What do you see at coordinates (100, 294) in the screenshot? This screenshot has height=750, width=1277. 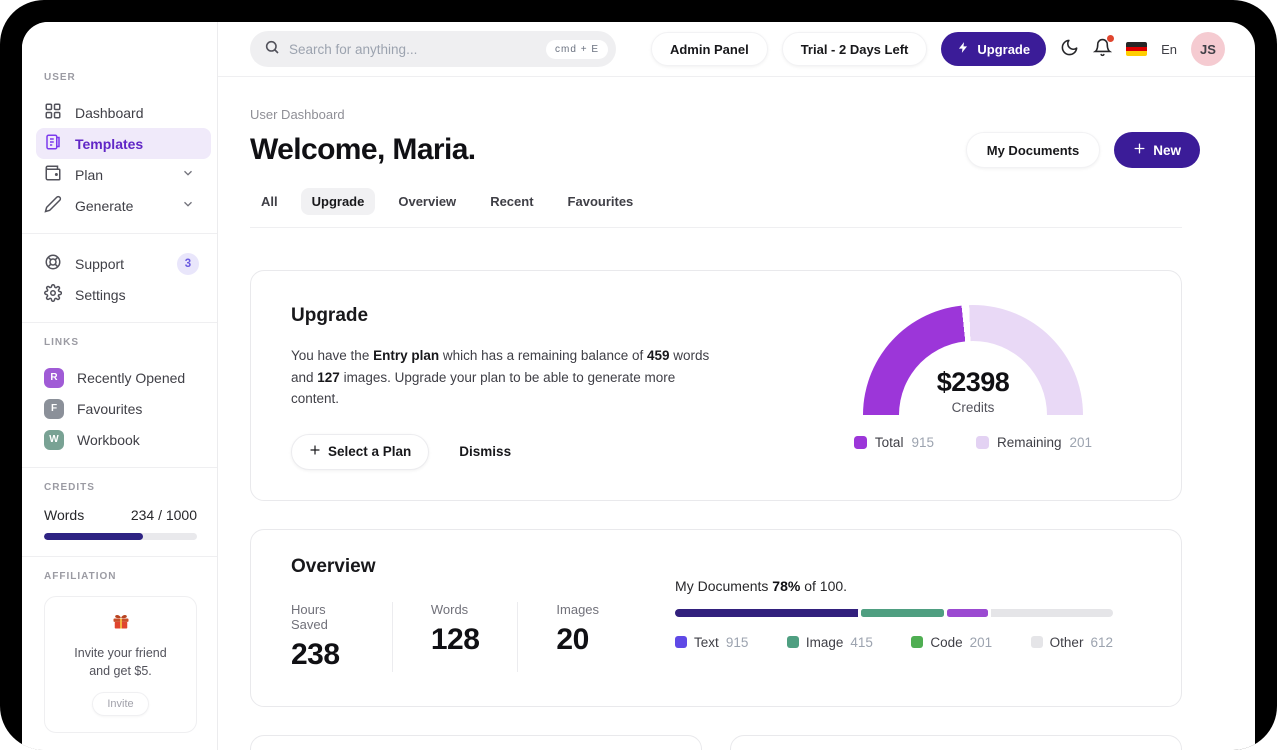 I see `sidebar-item-label: Settings` at bounding box center [100, 294].